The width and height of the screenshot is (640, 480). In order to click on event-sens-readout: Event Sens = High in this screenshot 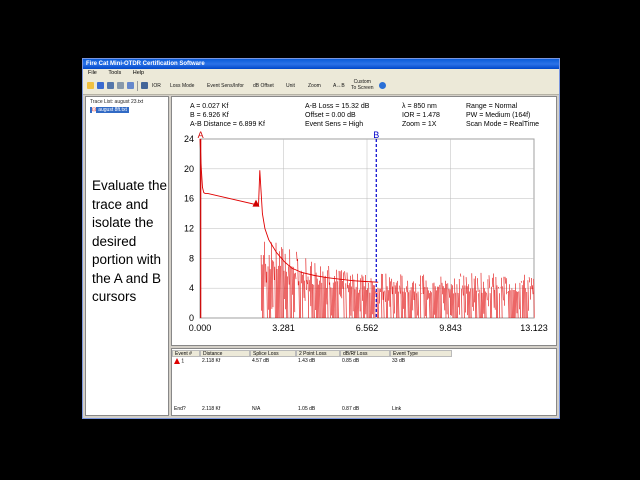, I will do `click(334, 124)`.